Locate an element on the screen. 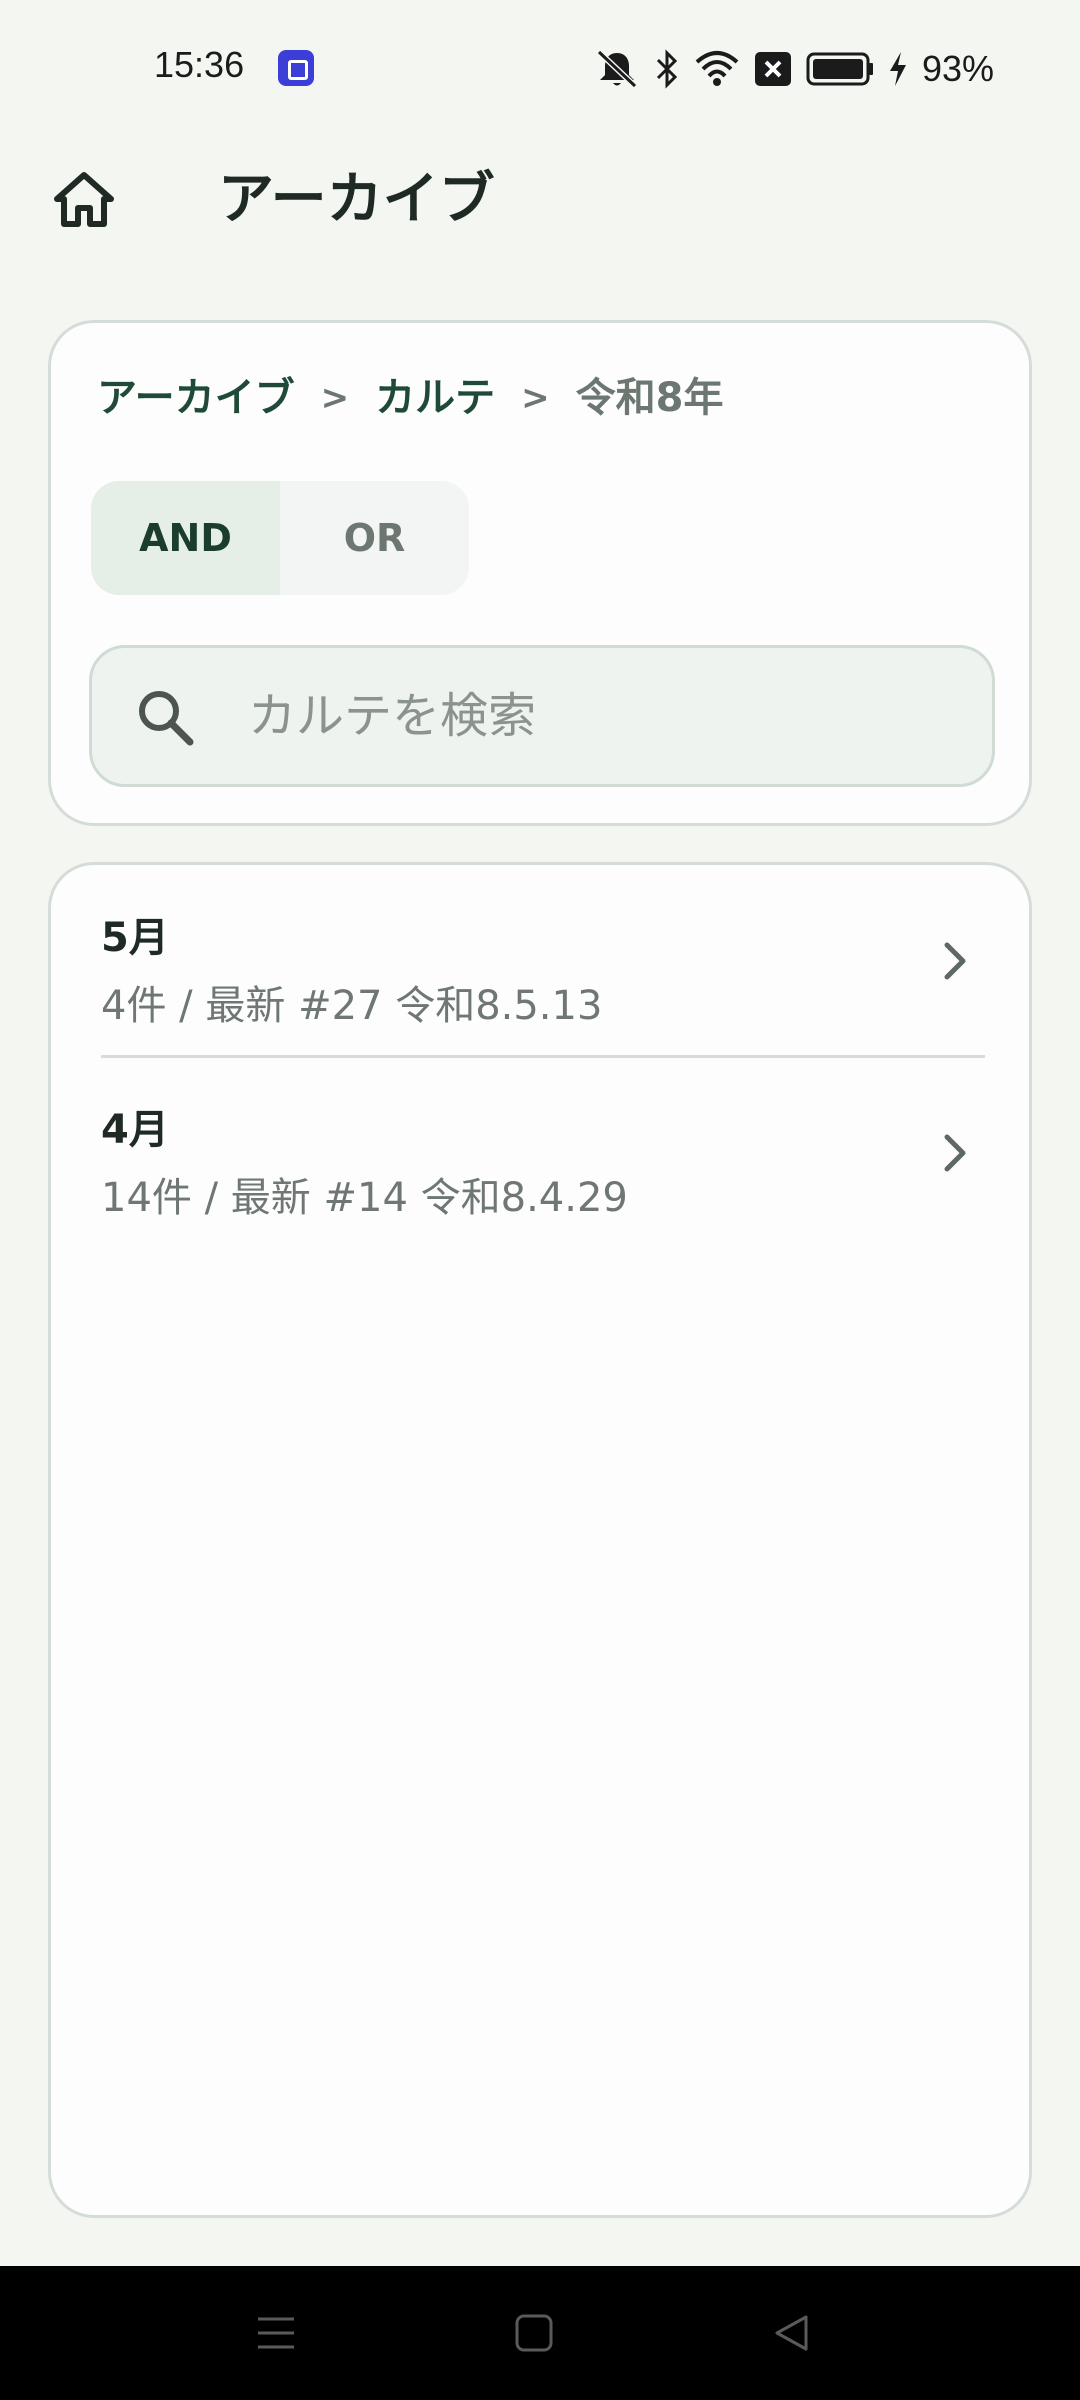  battery-icon is located at coordinates (839, 69).